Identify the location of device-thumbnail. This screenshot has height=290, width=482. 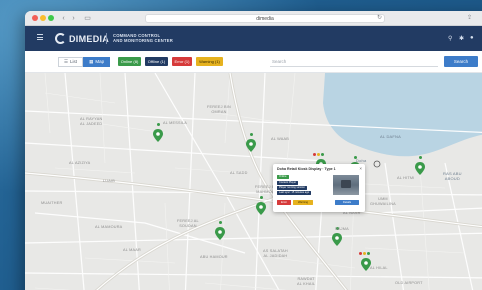
(346, 185).